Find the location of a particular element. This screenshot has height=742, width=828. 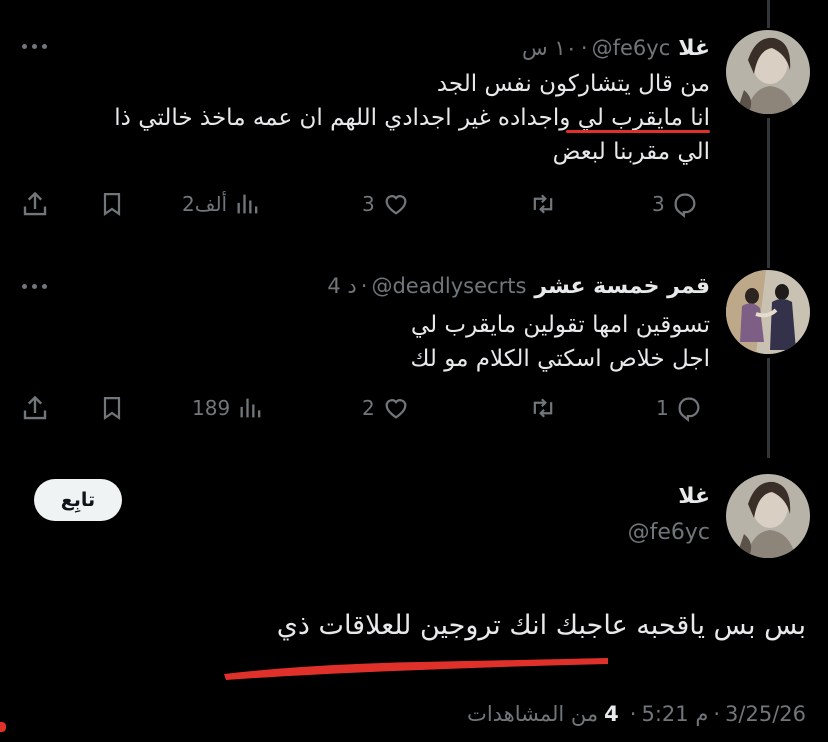

like-button: 2 is located at coordinates (386, 408).